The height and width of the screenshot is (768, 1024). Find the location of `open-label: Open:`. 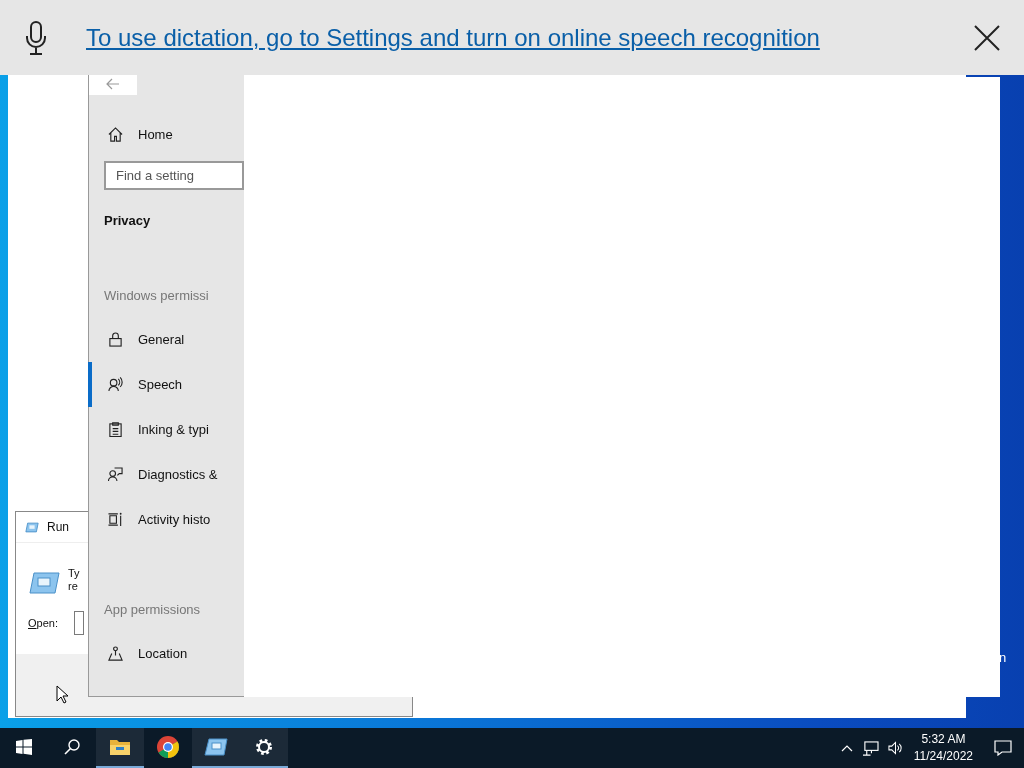

open-label: Open: is located at coordinates (43, 623).